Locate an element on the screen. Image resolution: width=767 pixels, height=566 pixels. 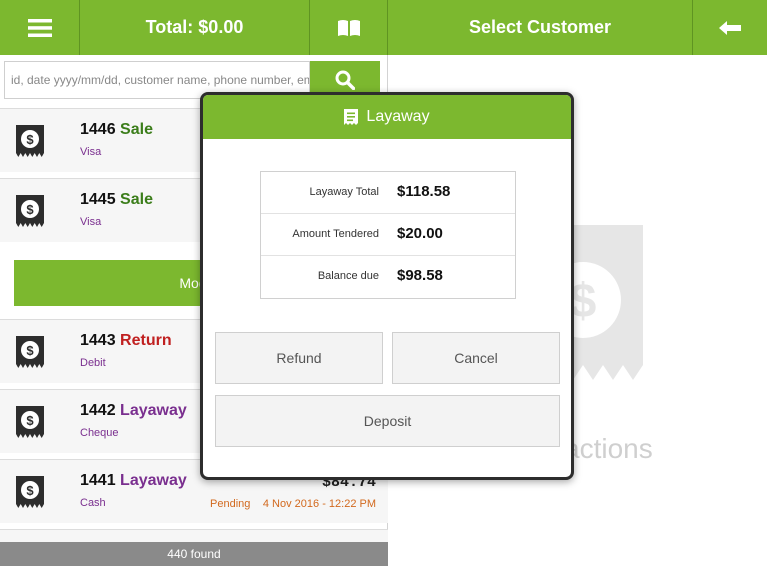
refund-button: Refund is located at coordinates (299, 358).